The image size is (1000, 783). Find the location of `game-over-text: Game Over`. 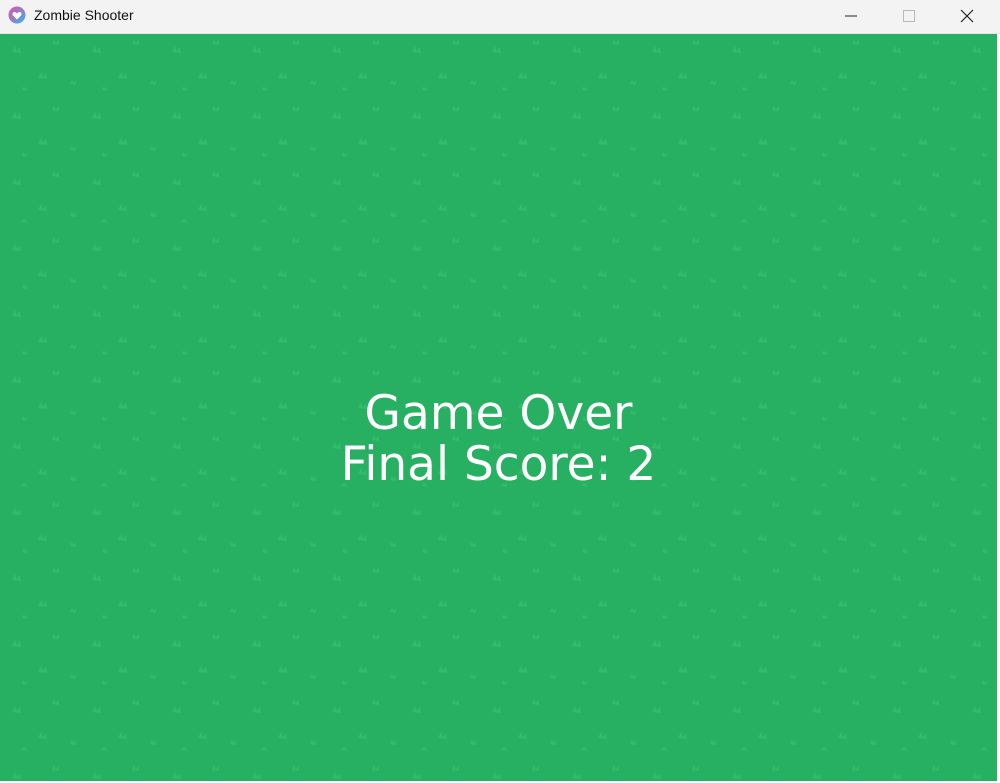

game-over-text: Game Over is located at coordinates (498, 413).